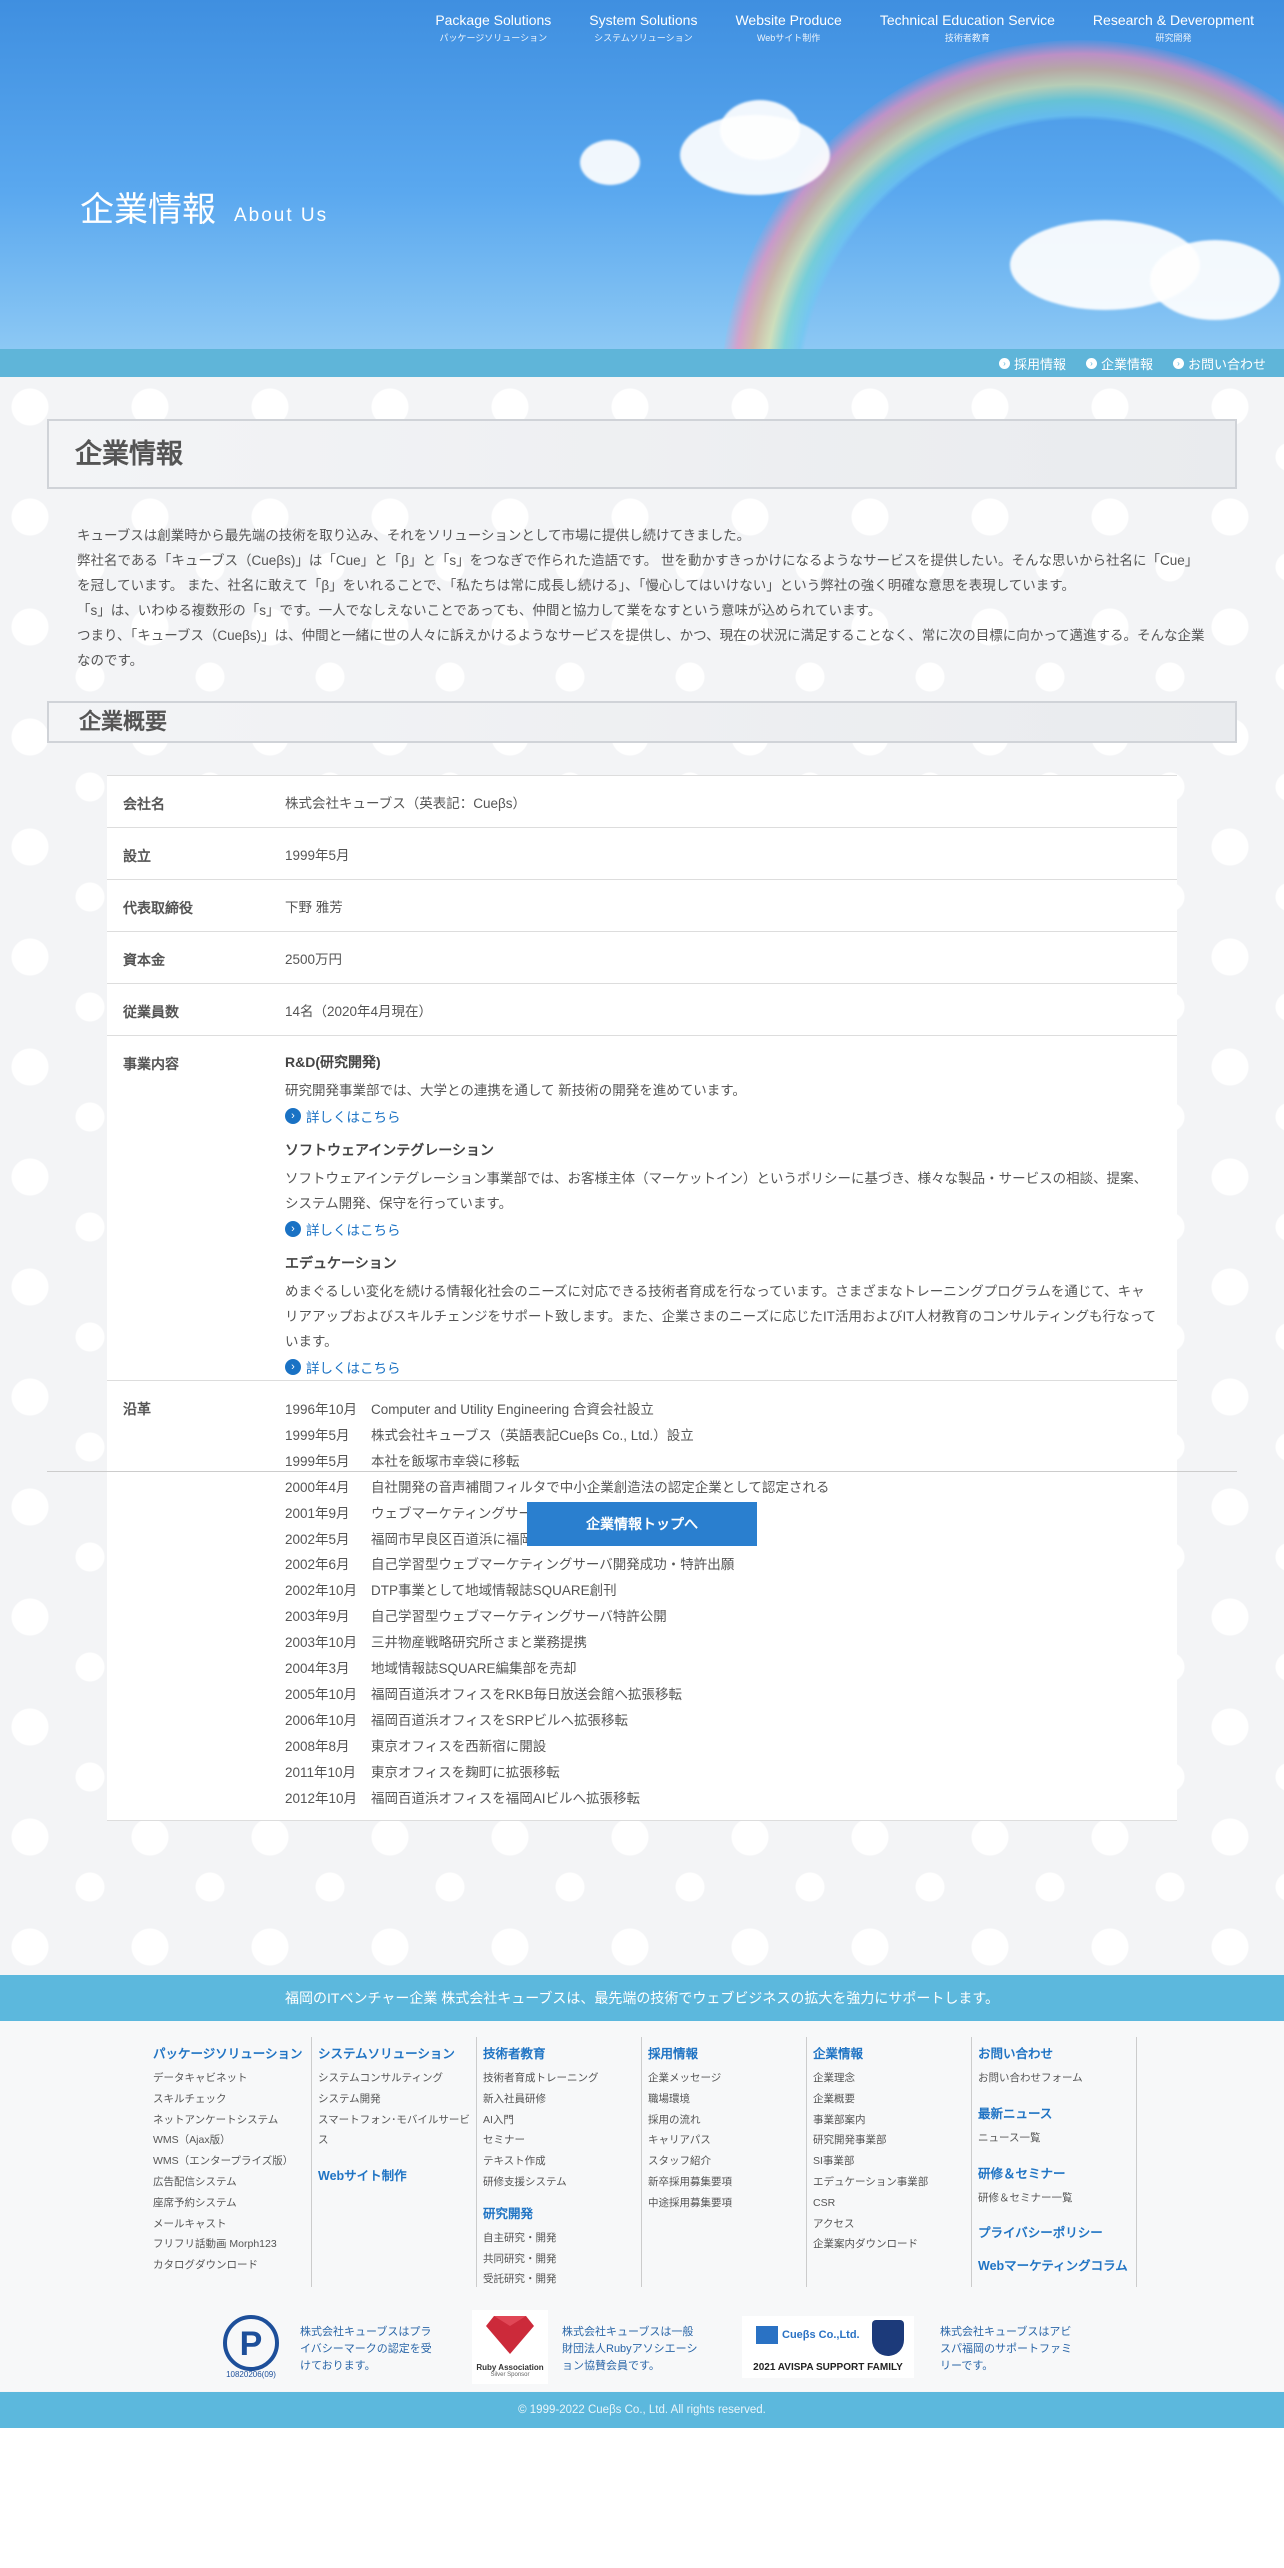  I want to click on sitemap-heading: システムソリューション, so click(397, 2052).